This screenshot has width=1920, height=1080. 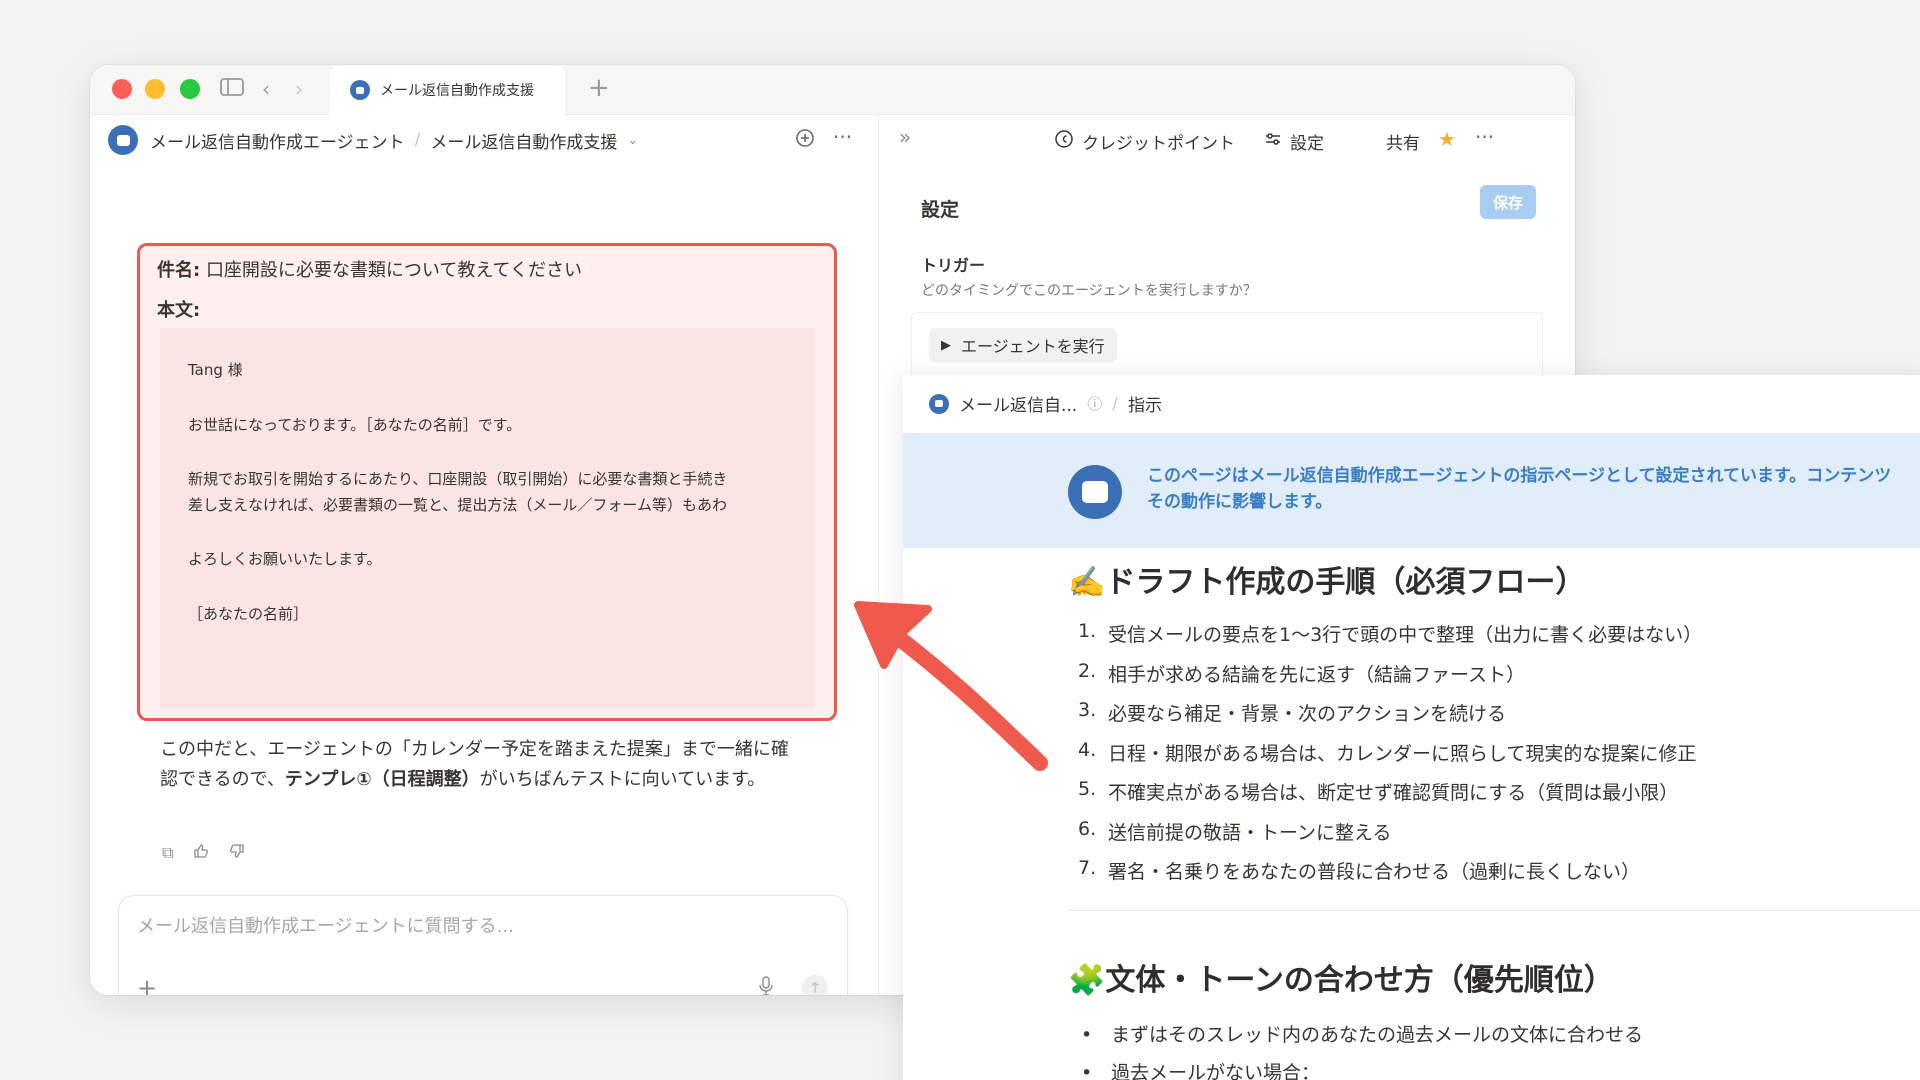 What do you see at coordinates (122, 89) in the screenshot?
I see `close-window-button` at bounding box center [122, 89].